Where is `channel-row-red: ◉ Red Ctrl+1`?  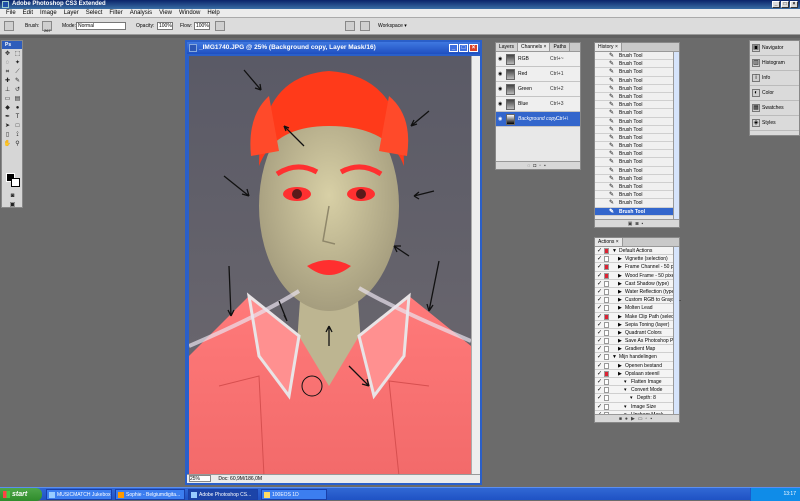 channel-row-red: ◉ Red Ctrl+1 is located at coordinates (538, 74).